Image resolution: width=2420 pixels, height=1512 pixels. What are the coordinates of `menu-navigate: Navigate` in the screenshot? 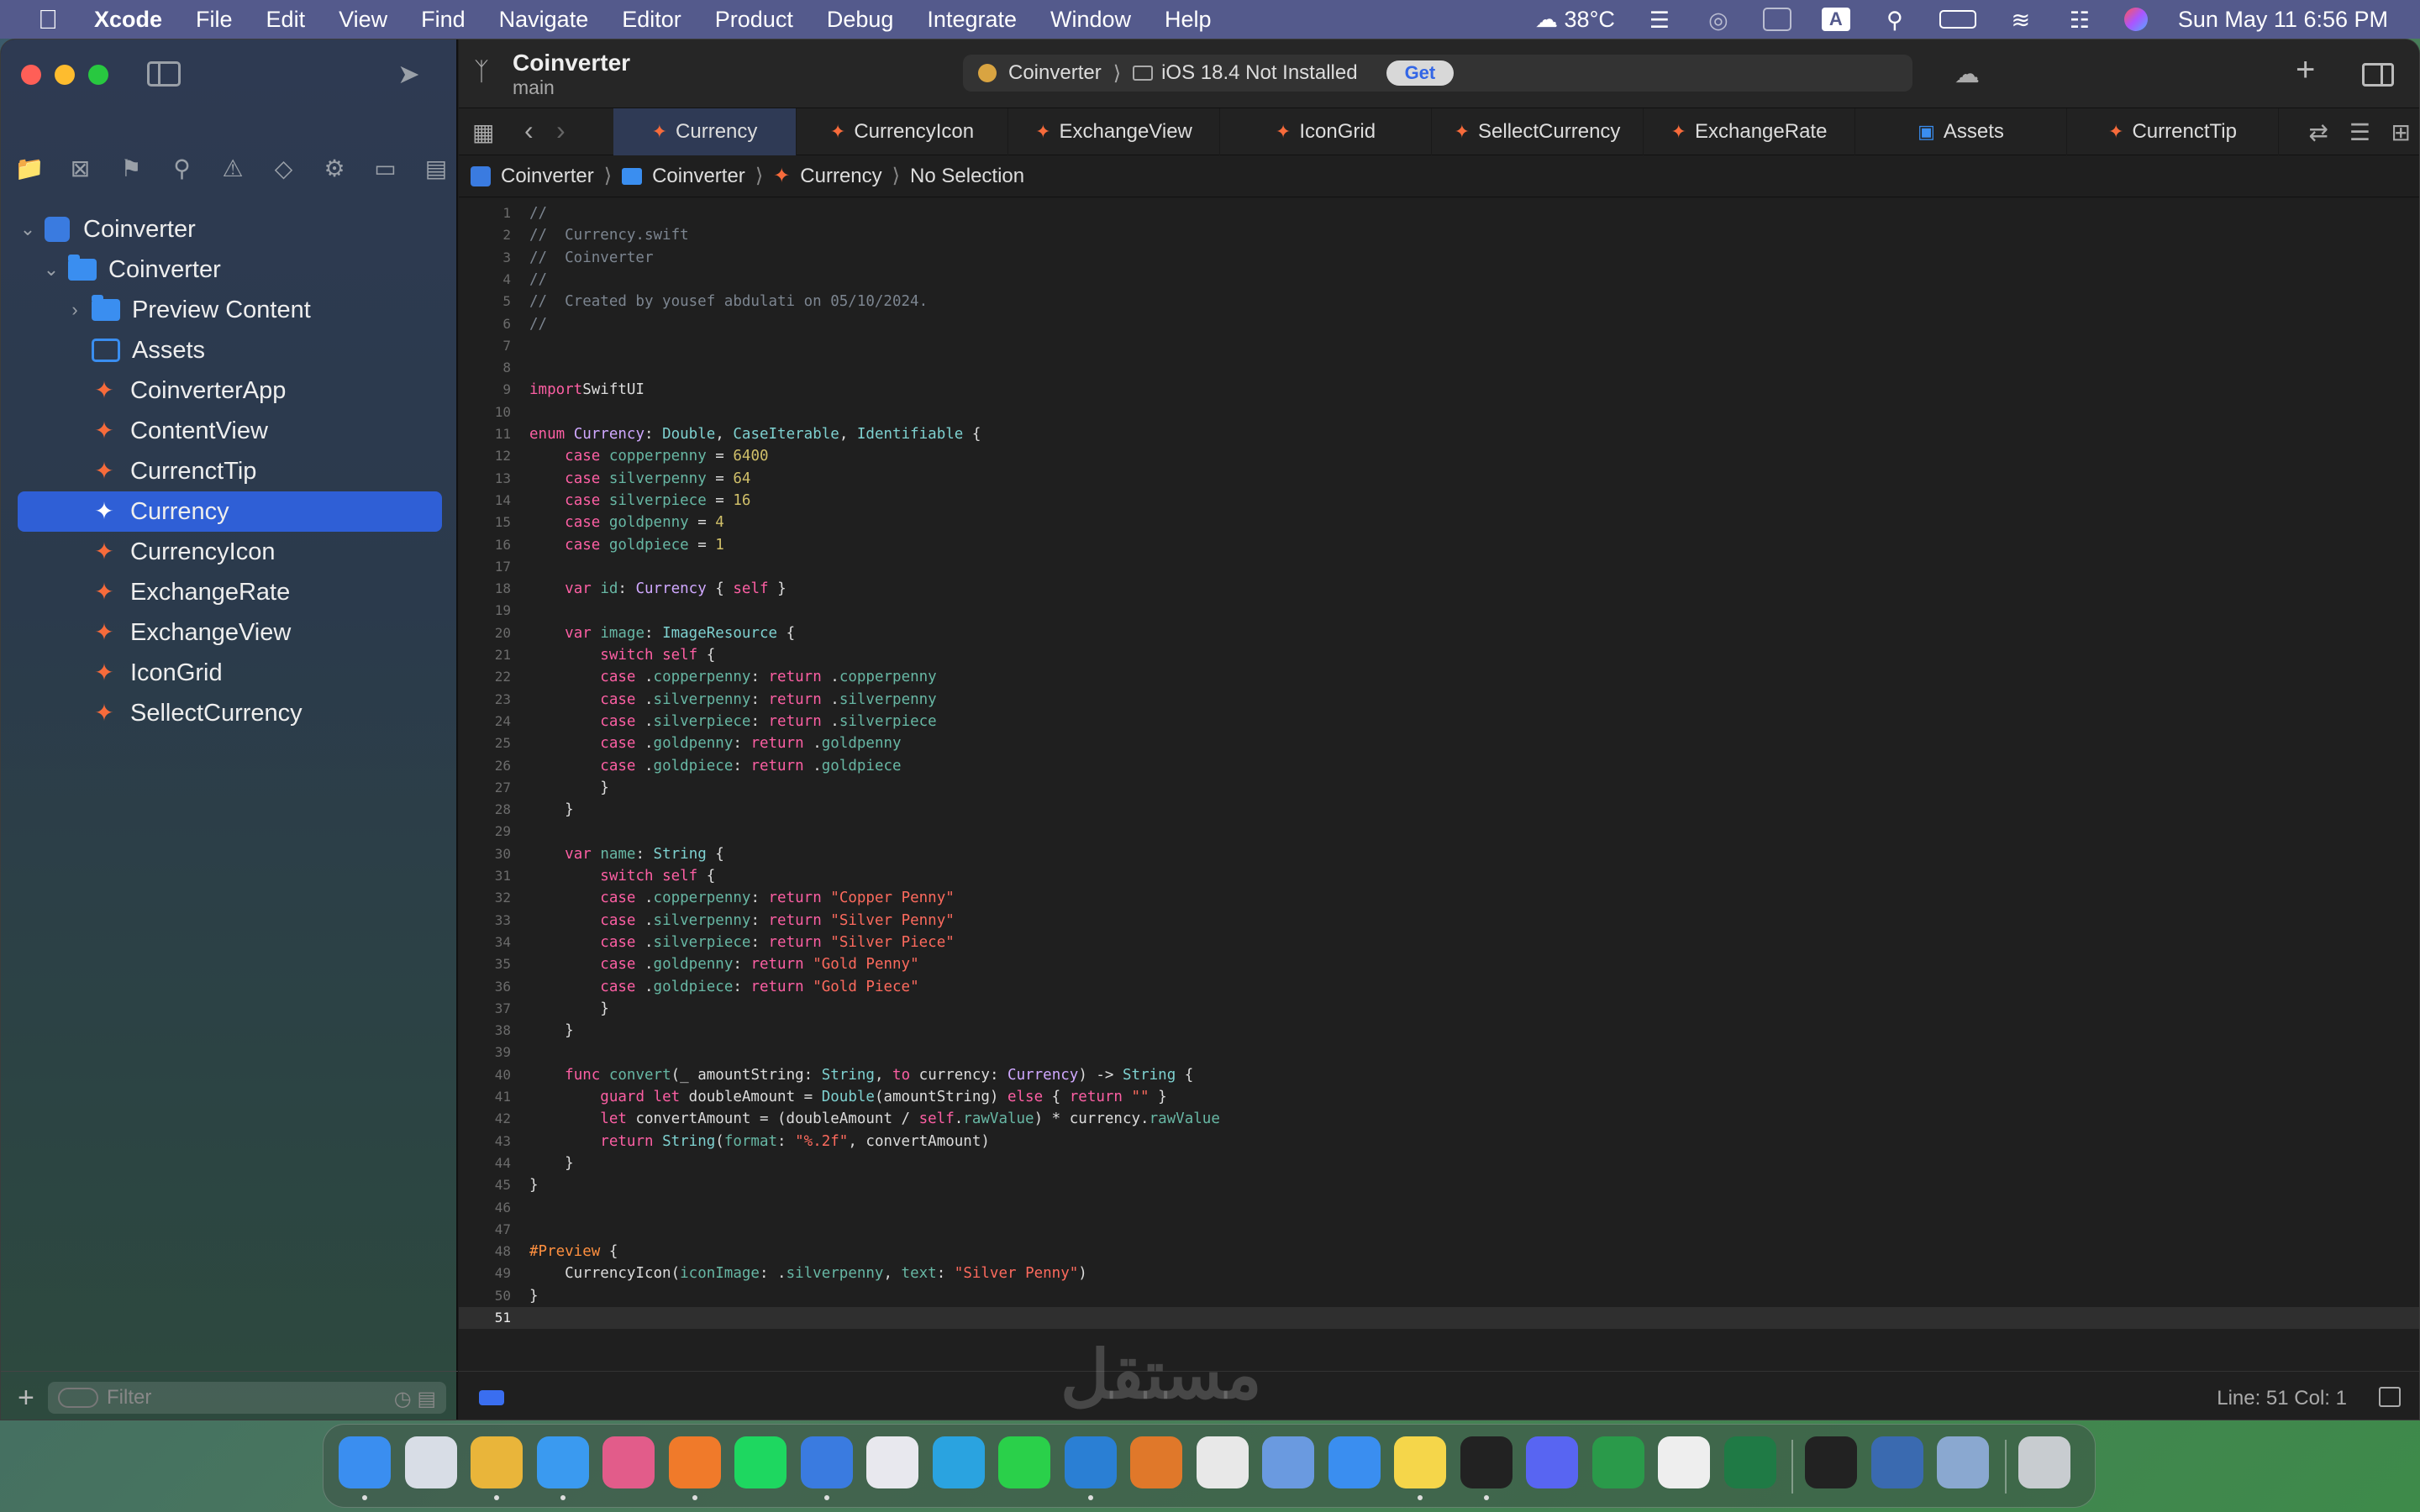 It's located at (544, 20).